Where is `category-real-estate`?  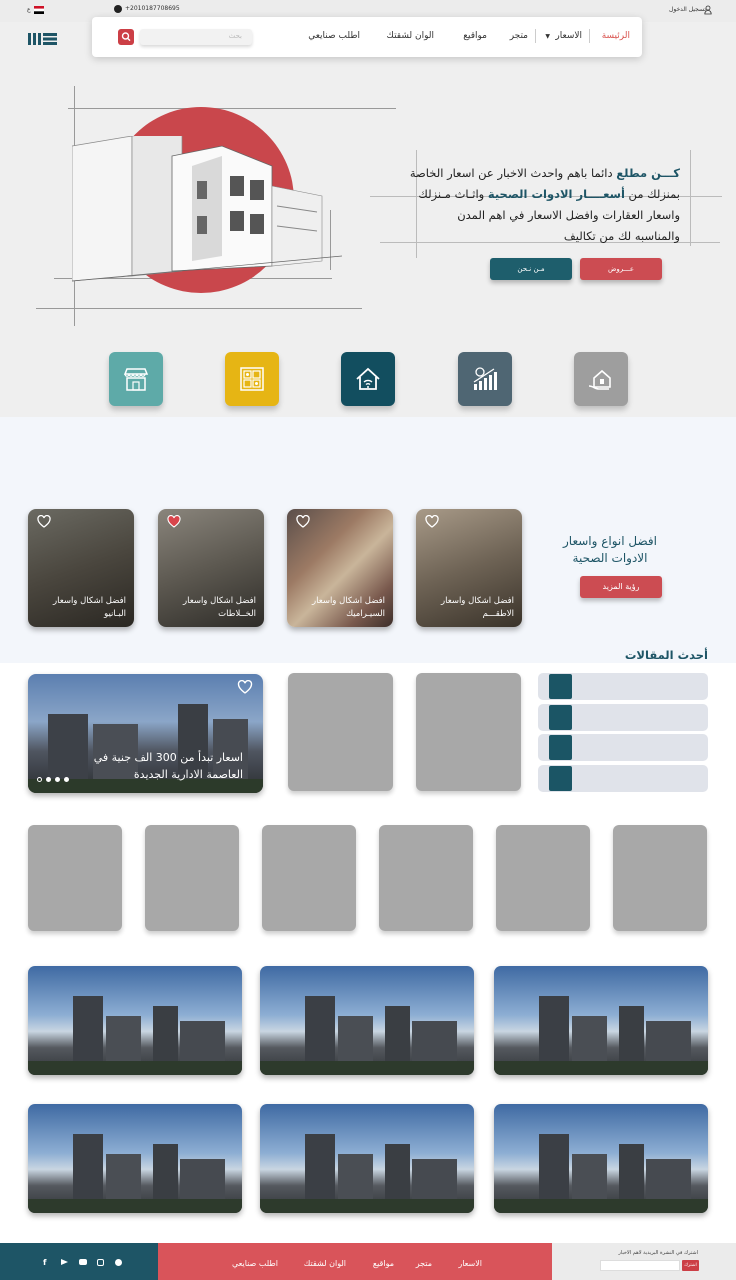
category-real-estate is located at coordinates (601, 379).